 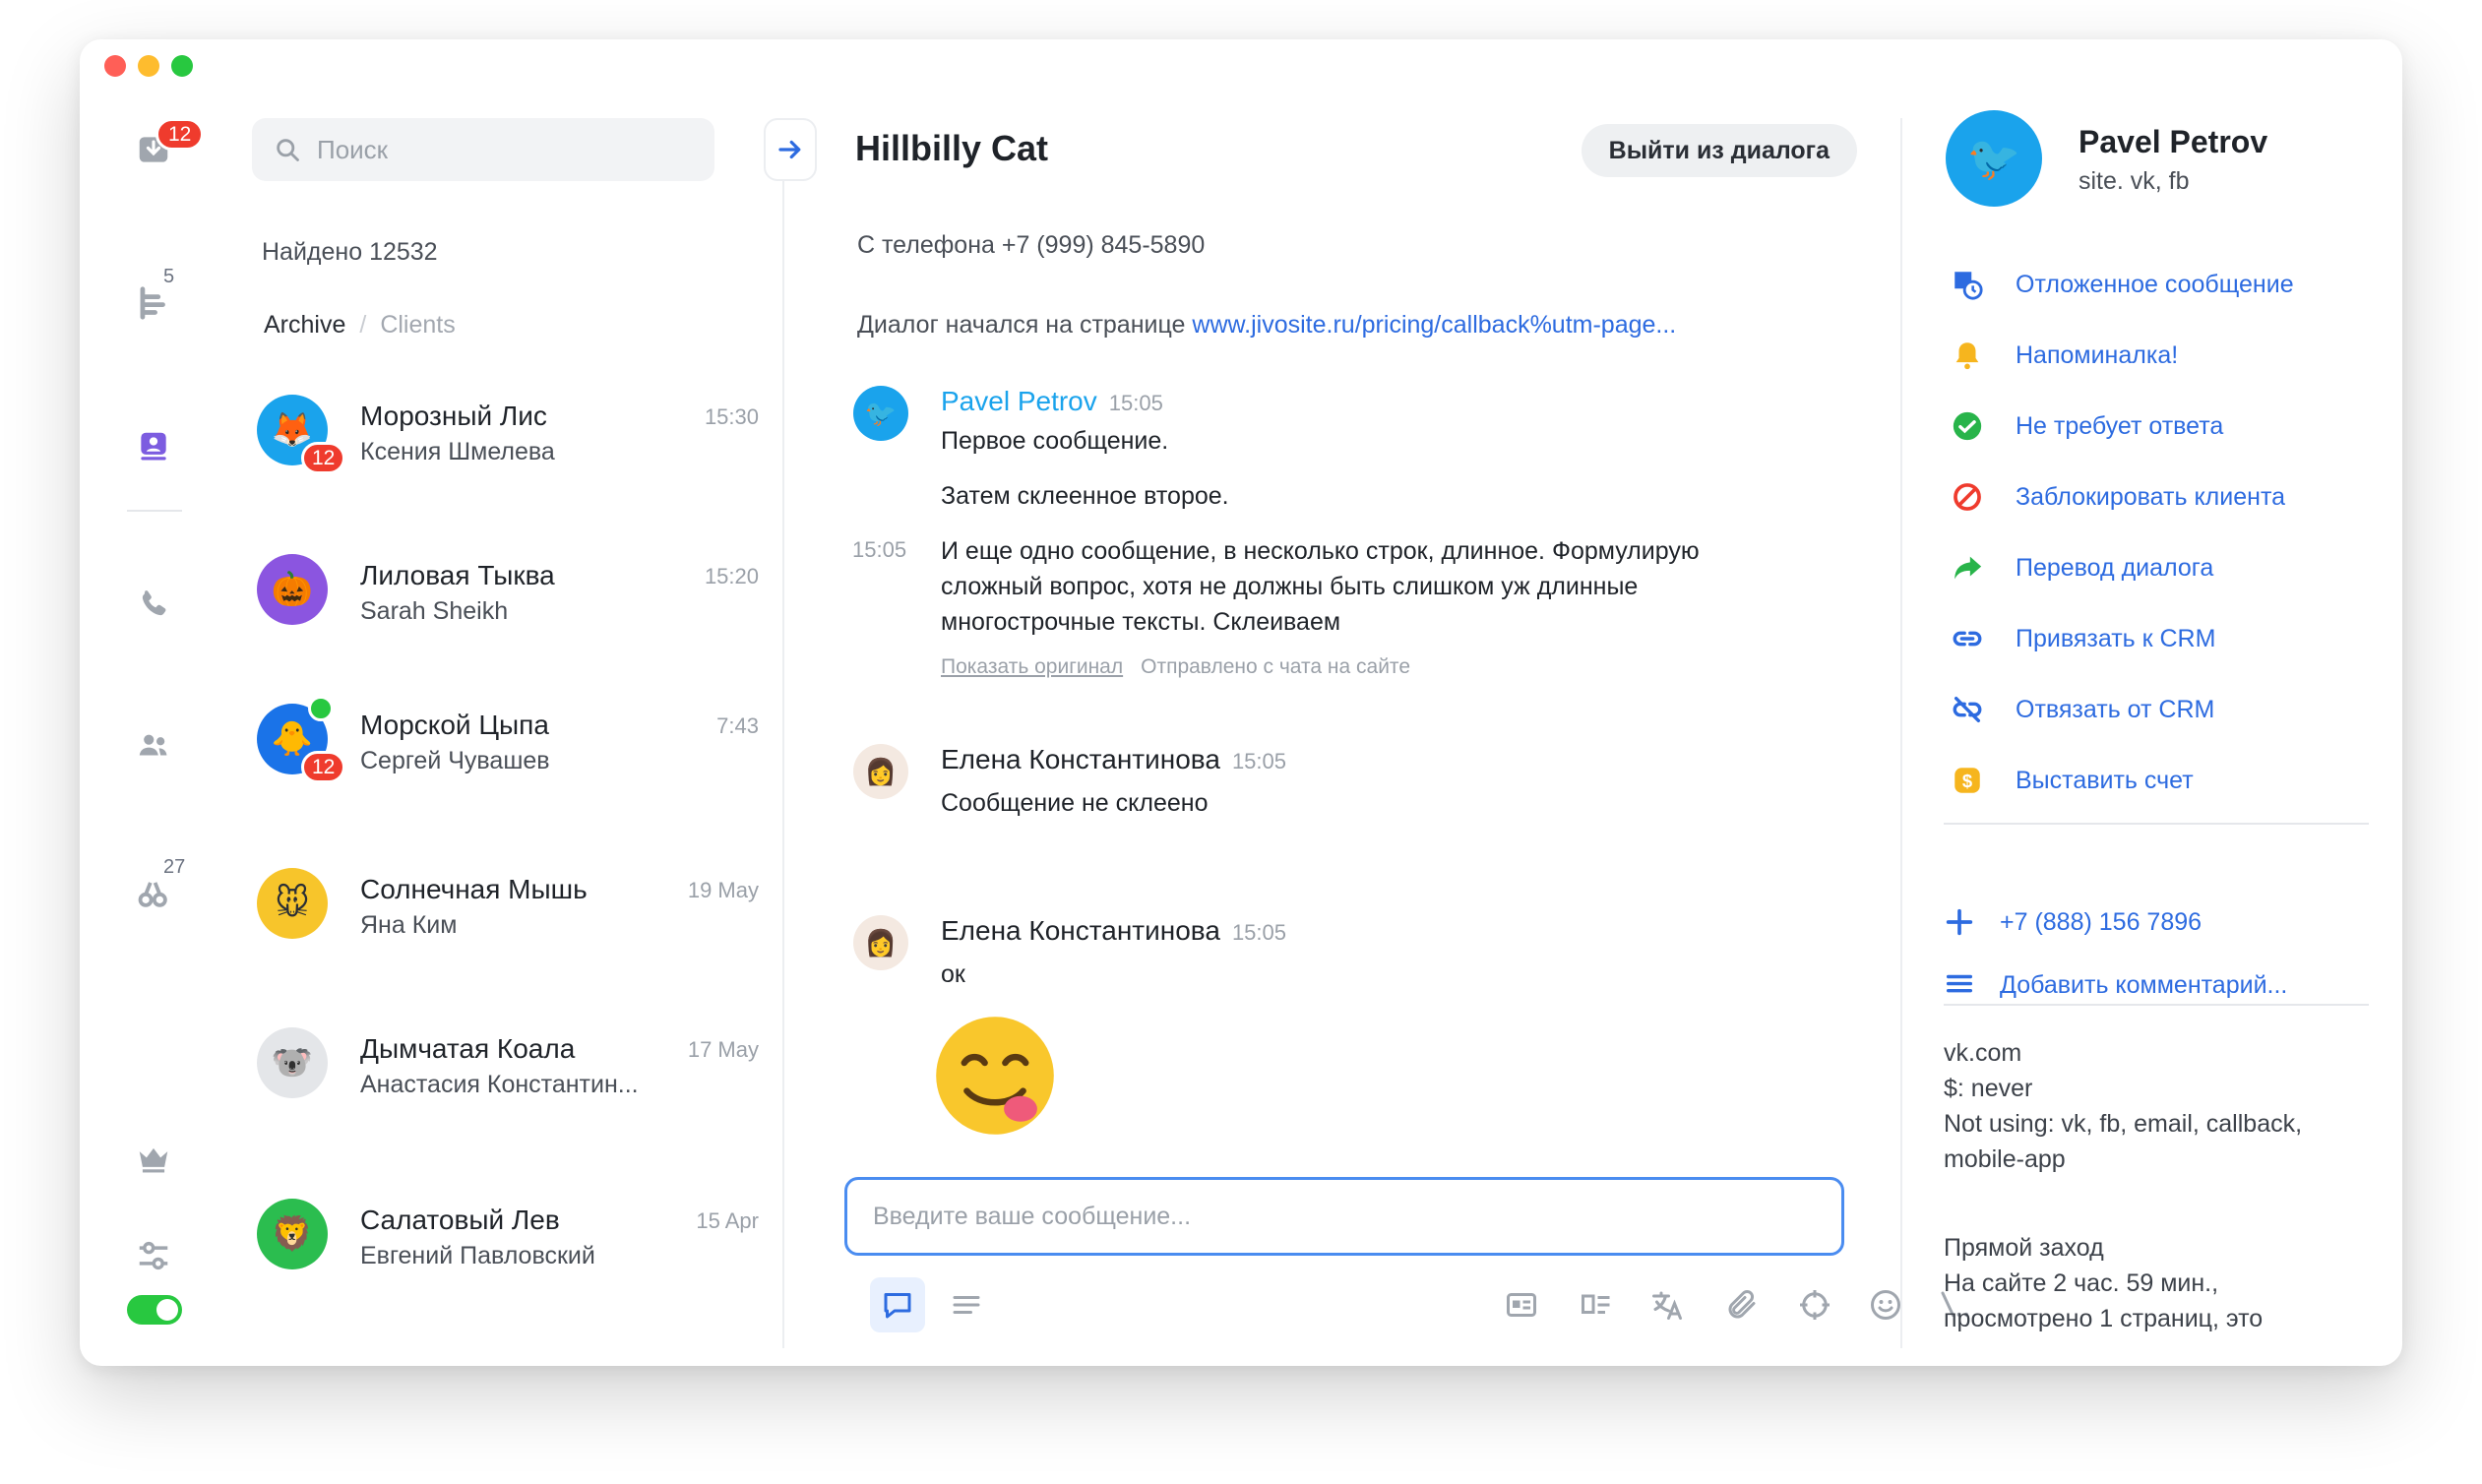 I want to click on action-invoice: $ Выставить счет, so click(x=2071, y=781).